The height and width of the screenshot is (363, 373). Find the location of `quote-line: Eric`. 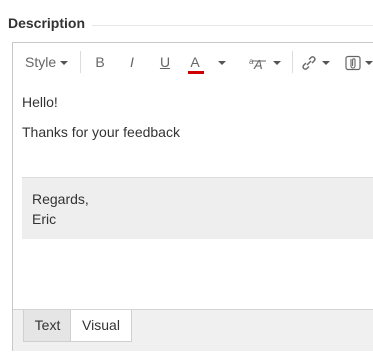

quote-line: Eric is located at coordinates (44, 219).